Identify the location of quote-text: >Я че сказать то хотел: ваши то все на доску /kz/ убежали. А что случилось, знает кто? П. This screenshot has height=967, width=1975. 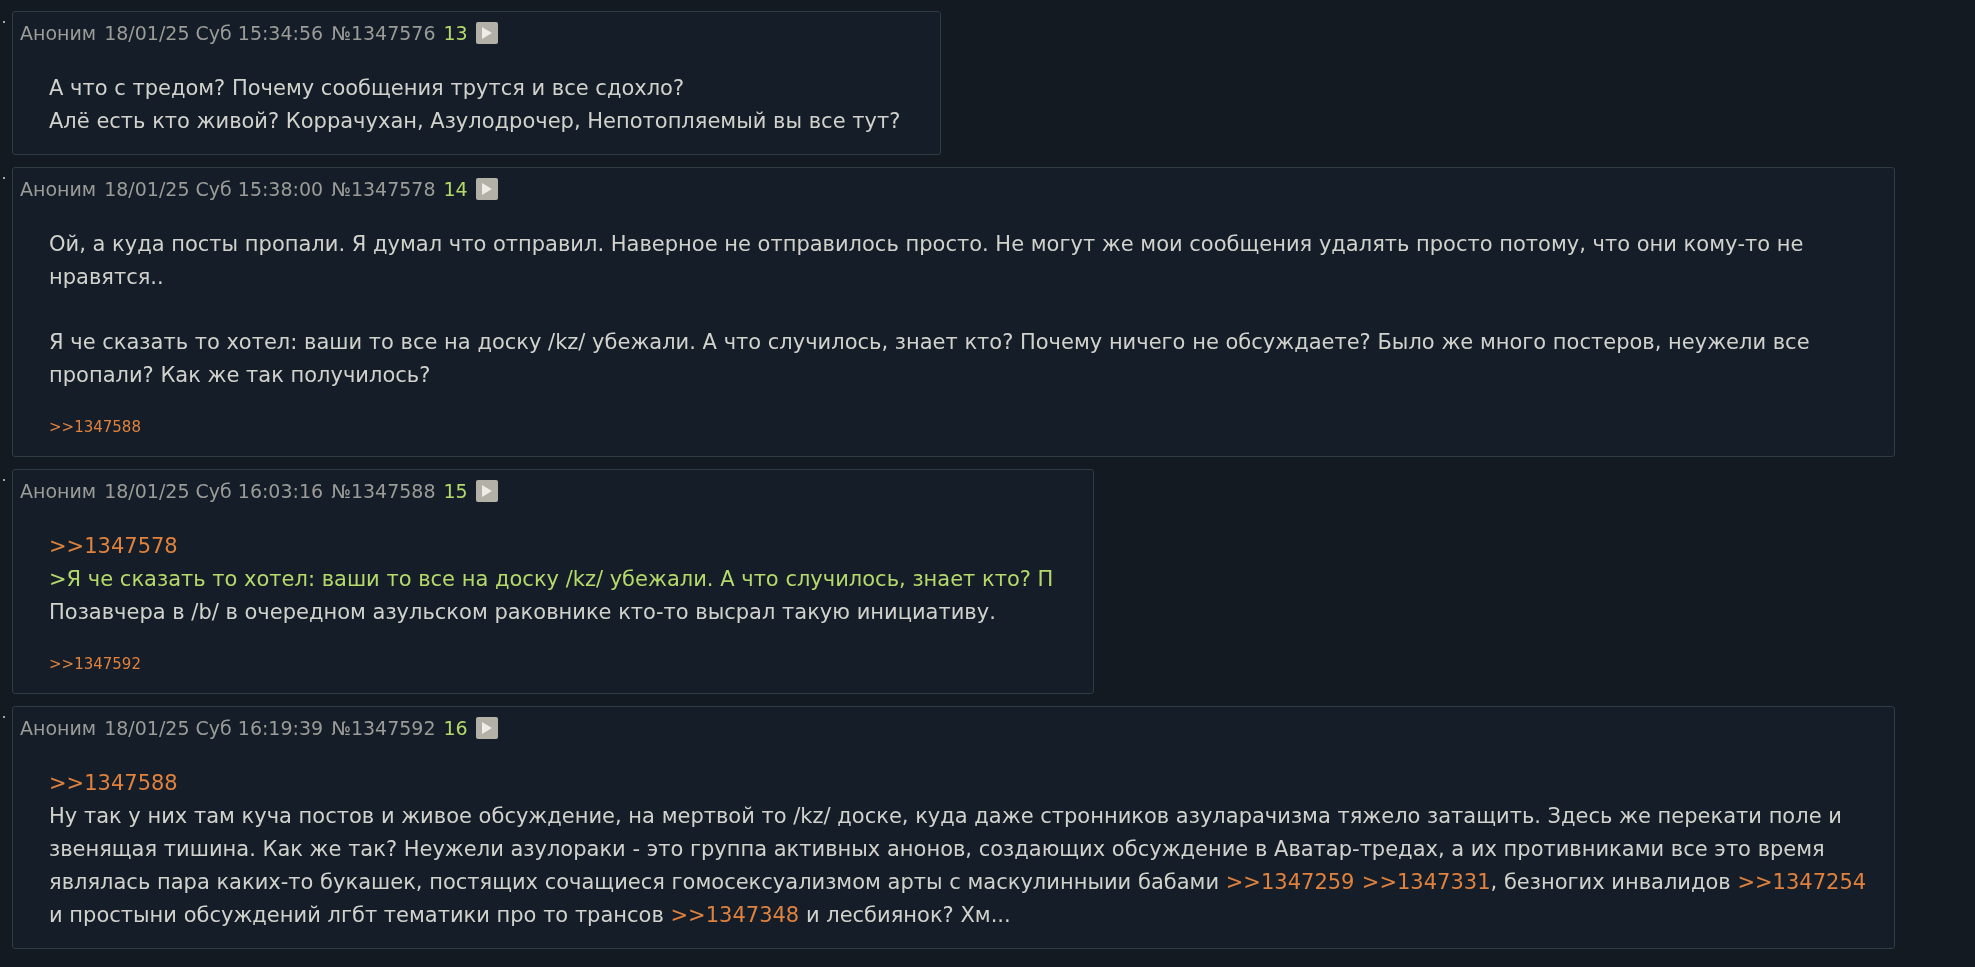
(551, 579).